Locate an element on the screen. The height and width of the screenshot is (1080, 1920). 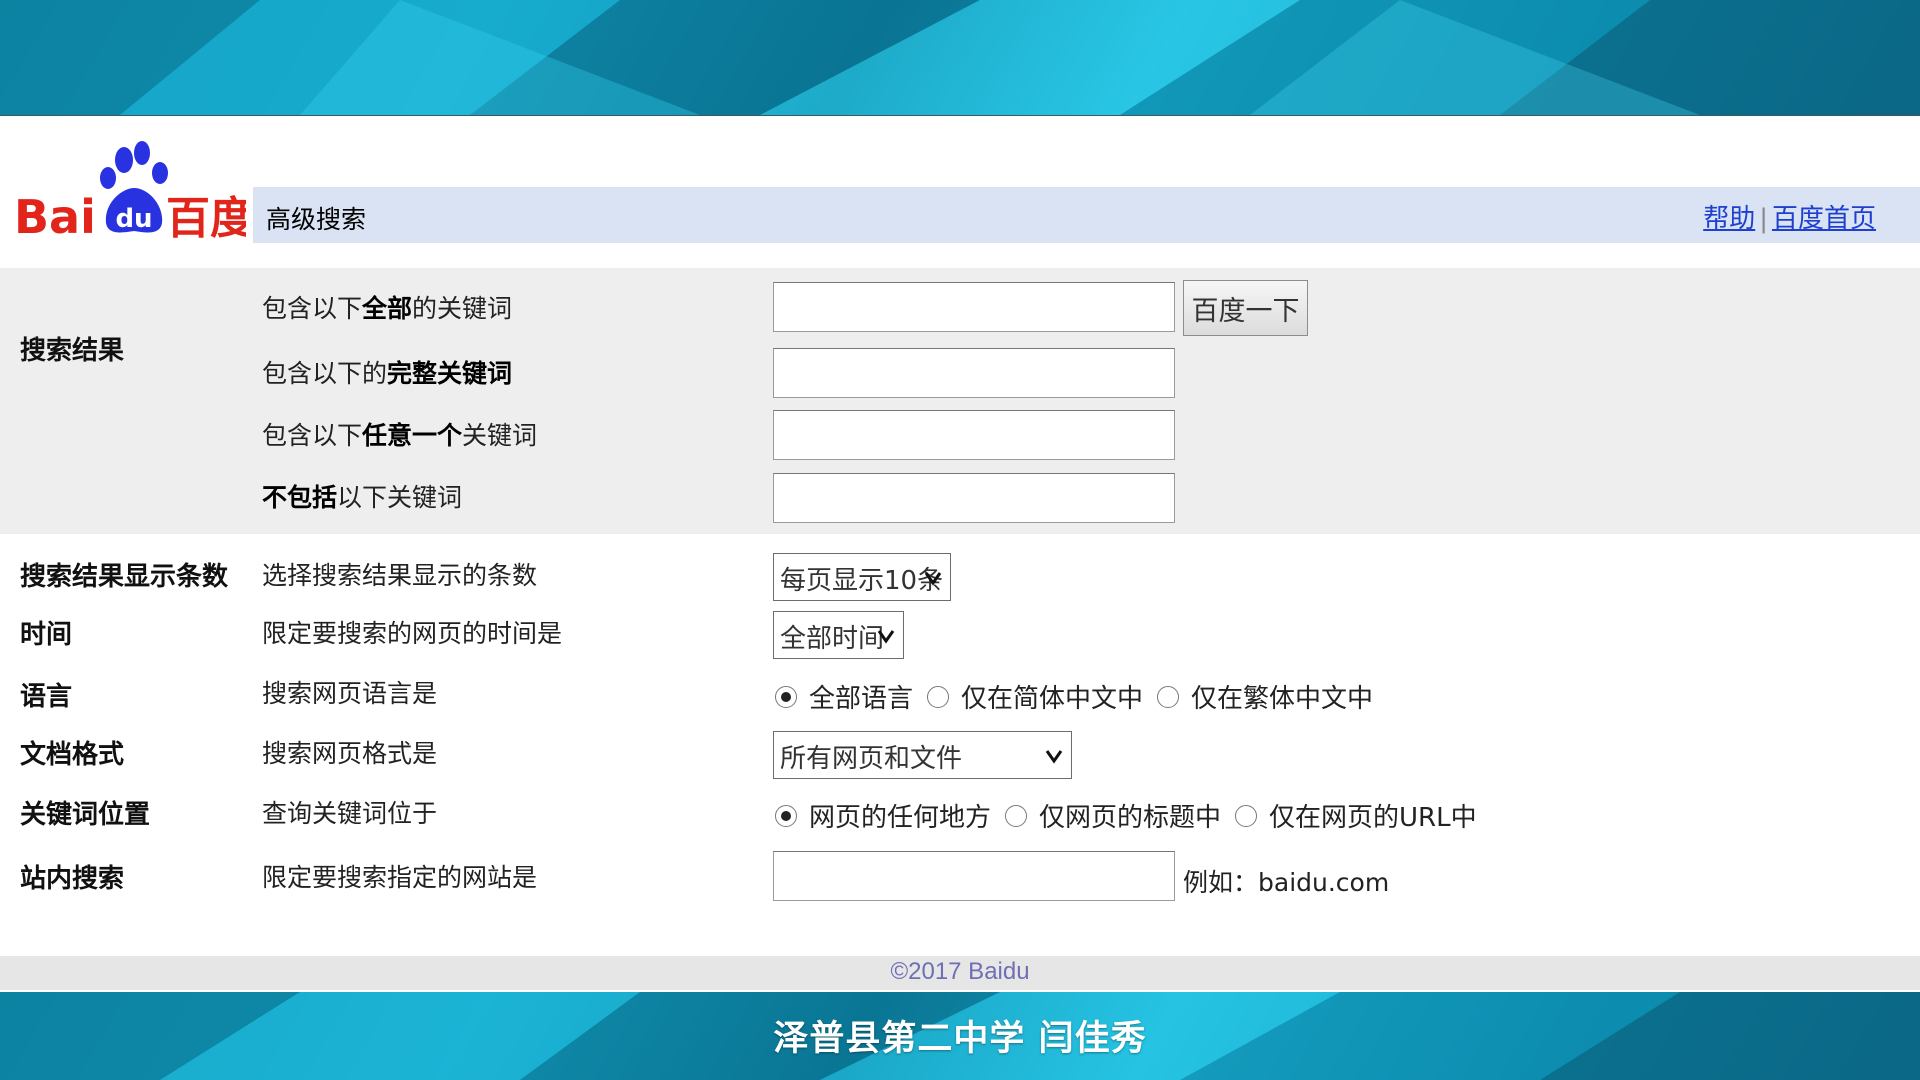
results-count-value: 每页显示10条 is located at coordinates (862, 581).